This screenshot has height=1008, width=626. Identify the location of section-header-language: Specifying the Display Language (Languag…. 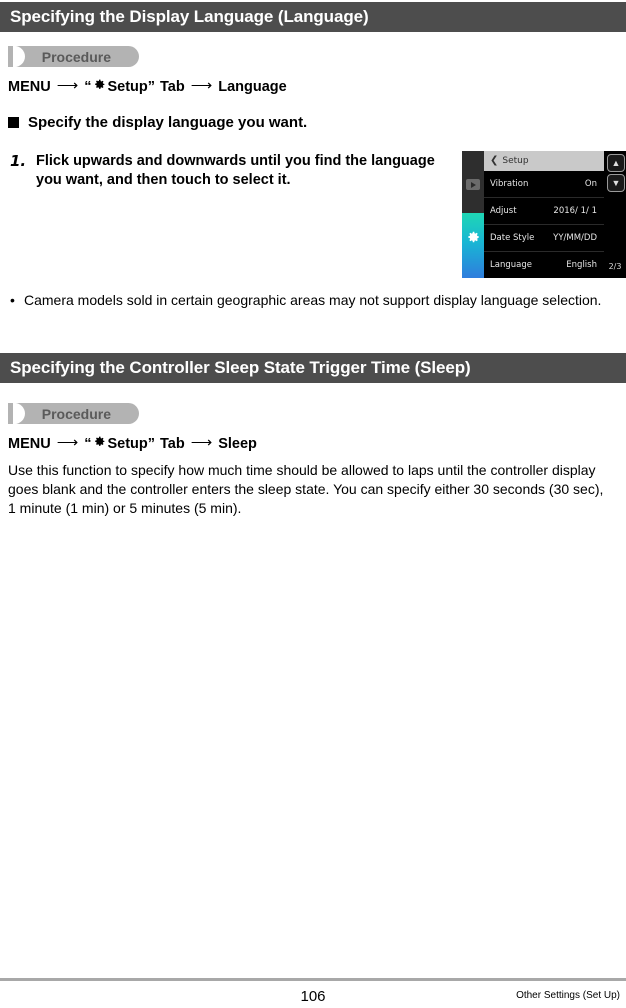
(313, 17).